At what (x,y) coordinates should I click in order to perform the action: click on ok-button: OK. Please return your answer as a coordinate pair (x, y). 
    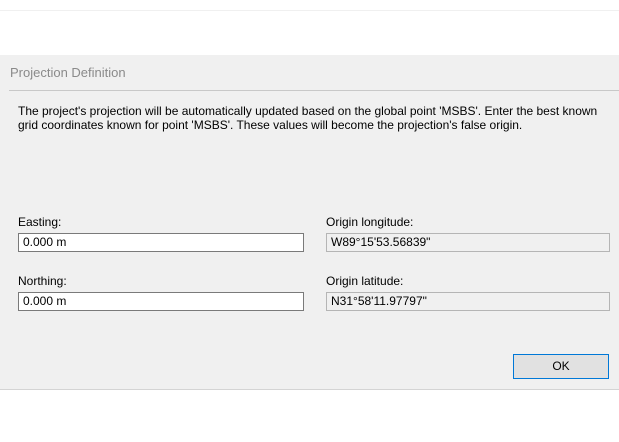
    Looking at the image, I should click on (561, 366).